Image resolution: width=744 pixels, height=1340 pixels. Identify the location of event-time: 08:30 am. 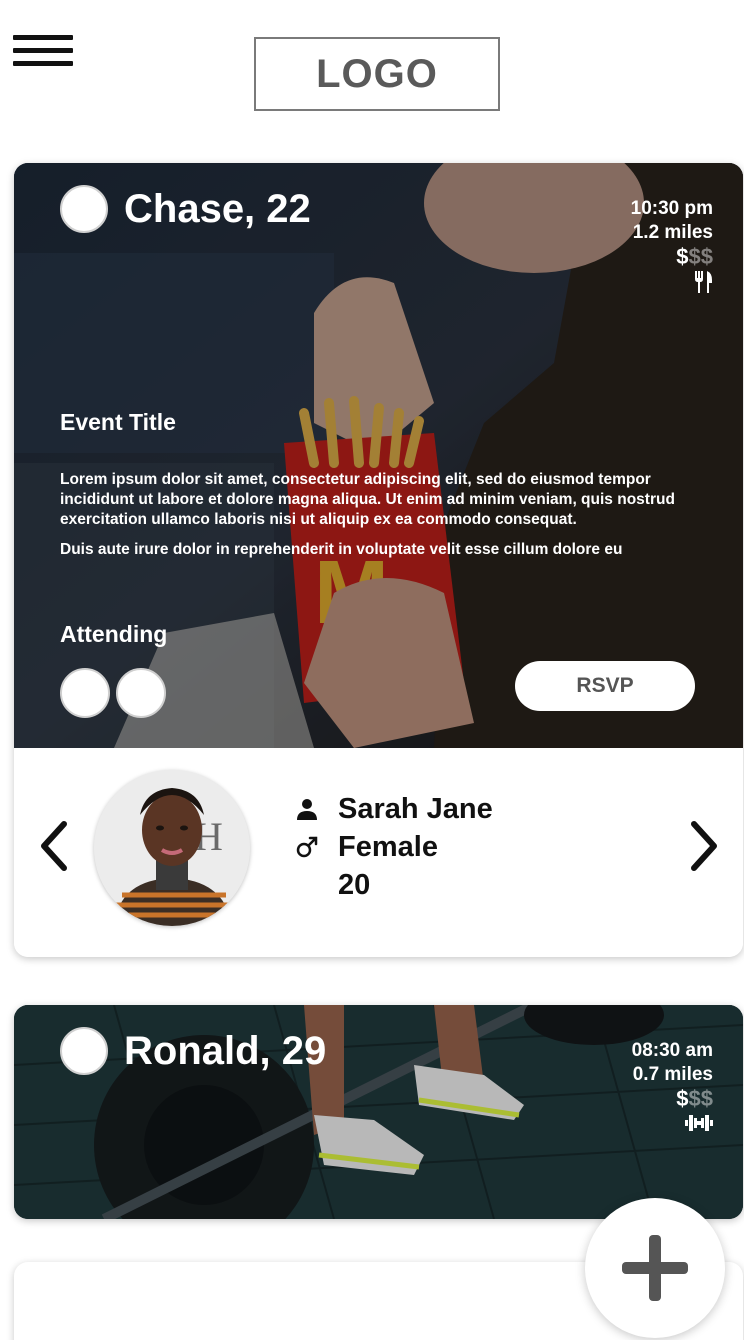
(672, 1050).